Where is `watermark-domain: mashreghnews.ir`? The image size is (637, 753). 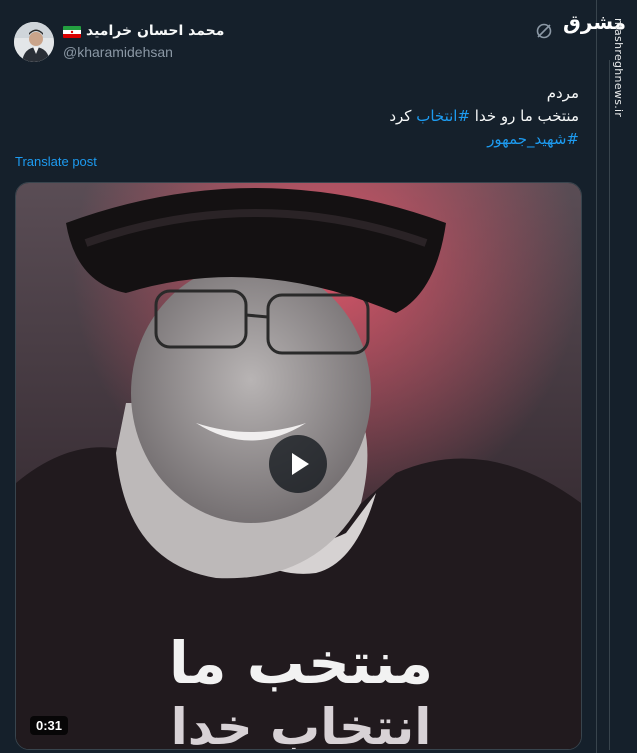
watermark-domain: mashreghnews.ir is located at coordinates (618, 68).